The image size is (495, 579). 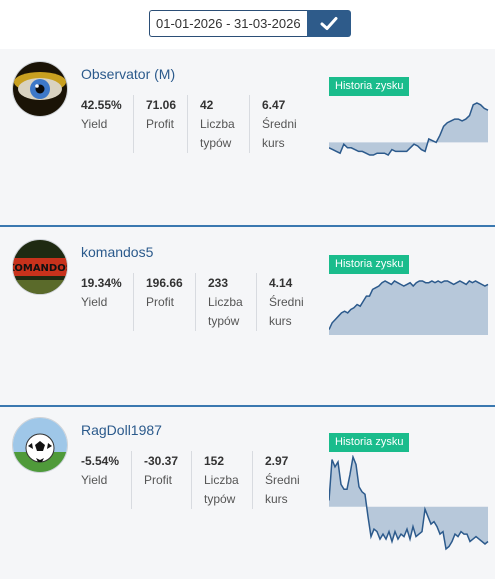 I want to click on yield-value: 42.55%, so click(x=101, y=105).